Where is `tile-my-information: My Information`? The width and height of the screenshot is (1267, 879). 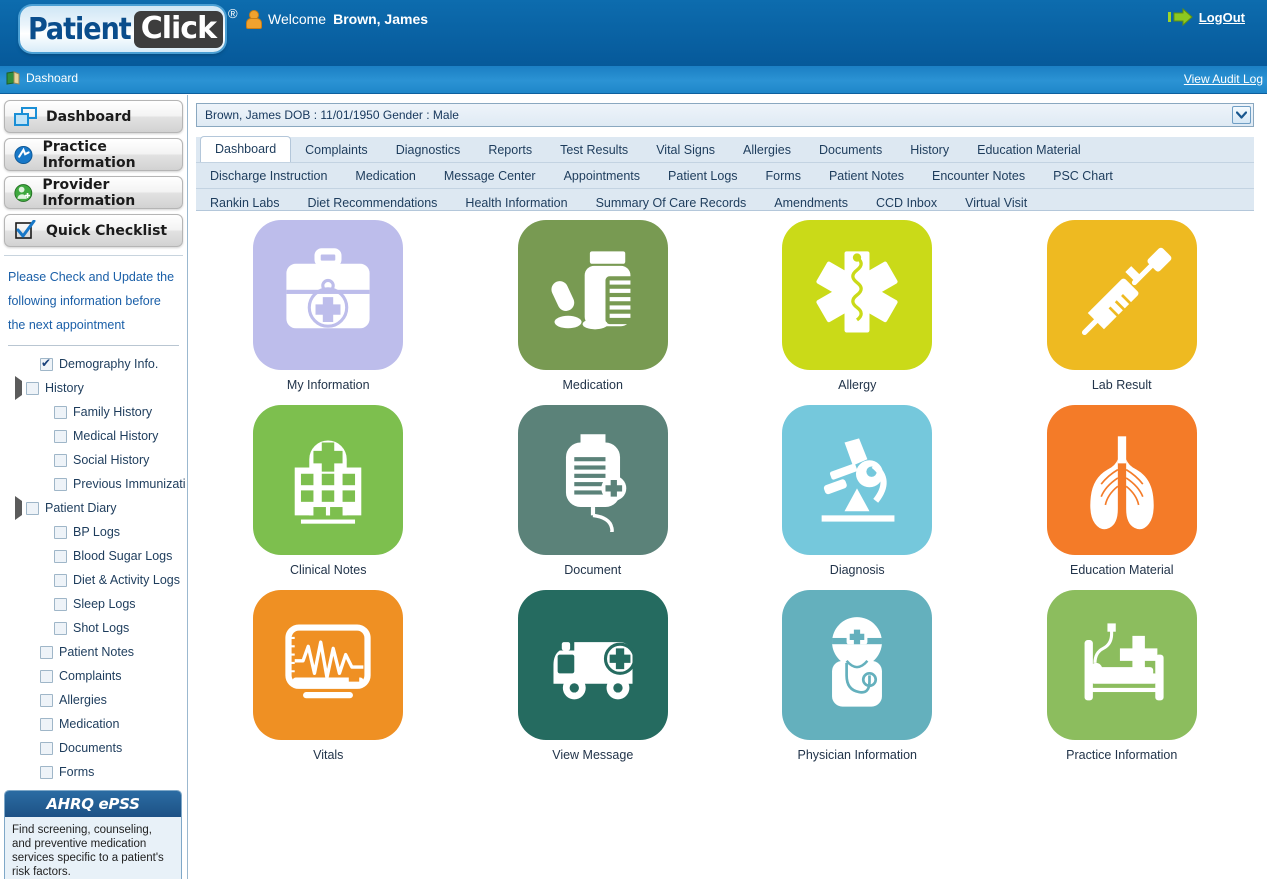
tile-my-information: My Information is located at coordinates (328, 312).